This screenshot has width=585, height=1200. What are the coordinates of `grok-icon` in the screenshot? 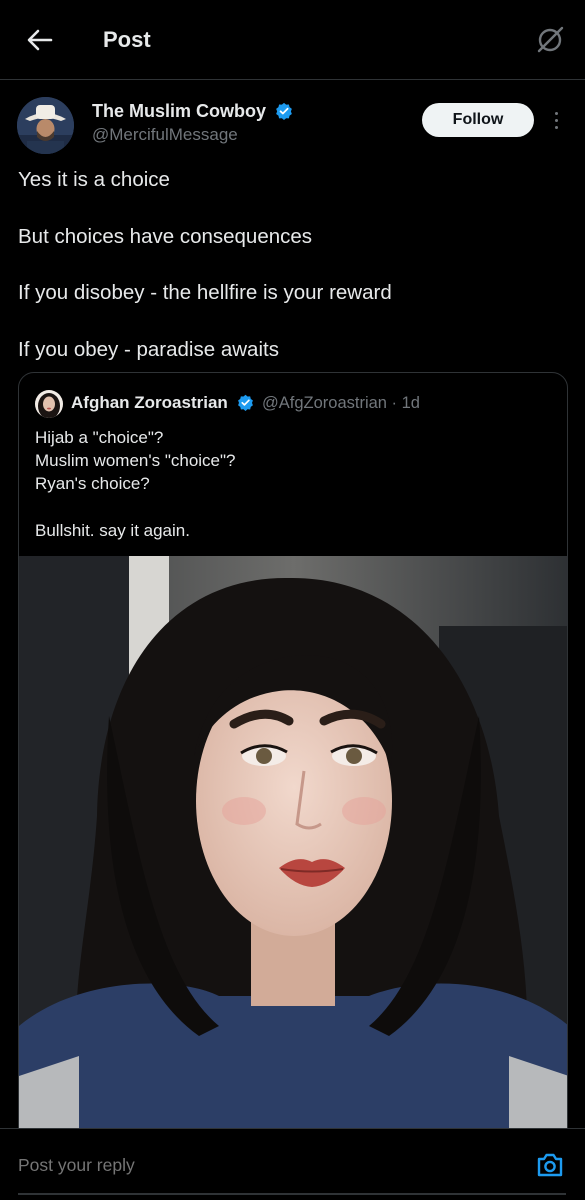 It's located at (550, 39).